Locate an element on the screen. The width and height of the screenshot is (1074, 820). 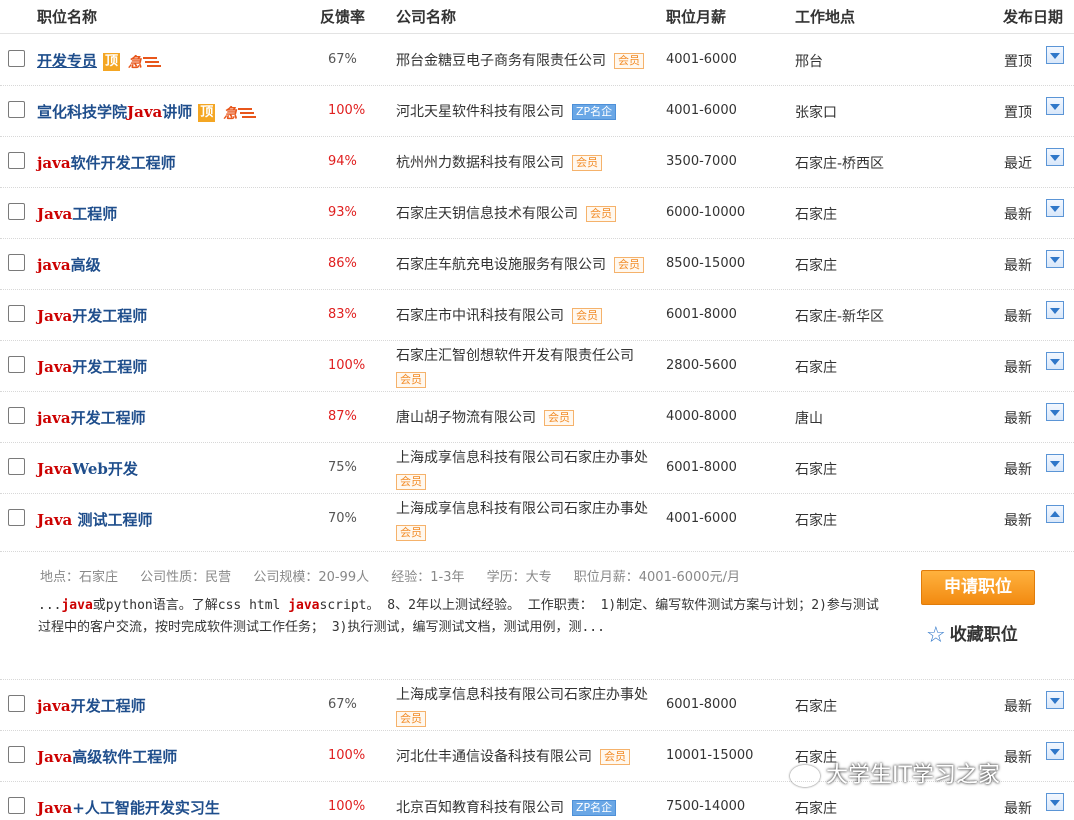
job-title-link: java软件开发工程师 is located at coordinates (106, 162).